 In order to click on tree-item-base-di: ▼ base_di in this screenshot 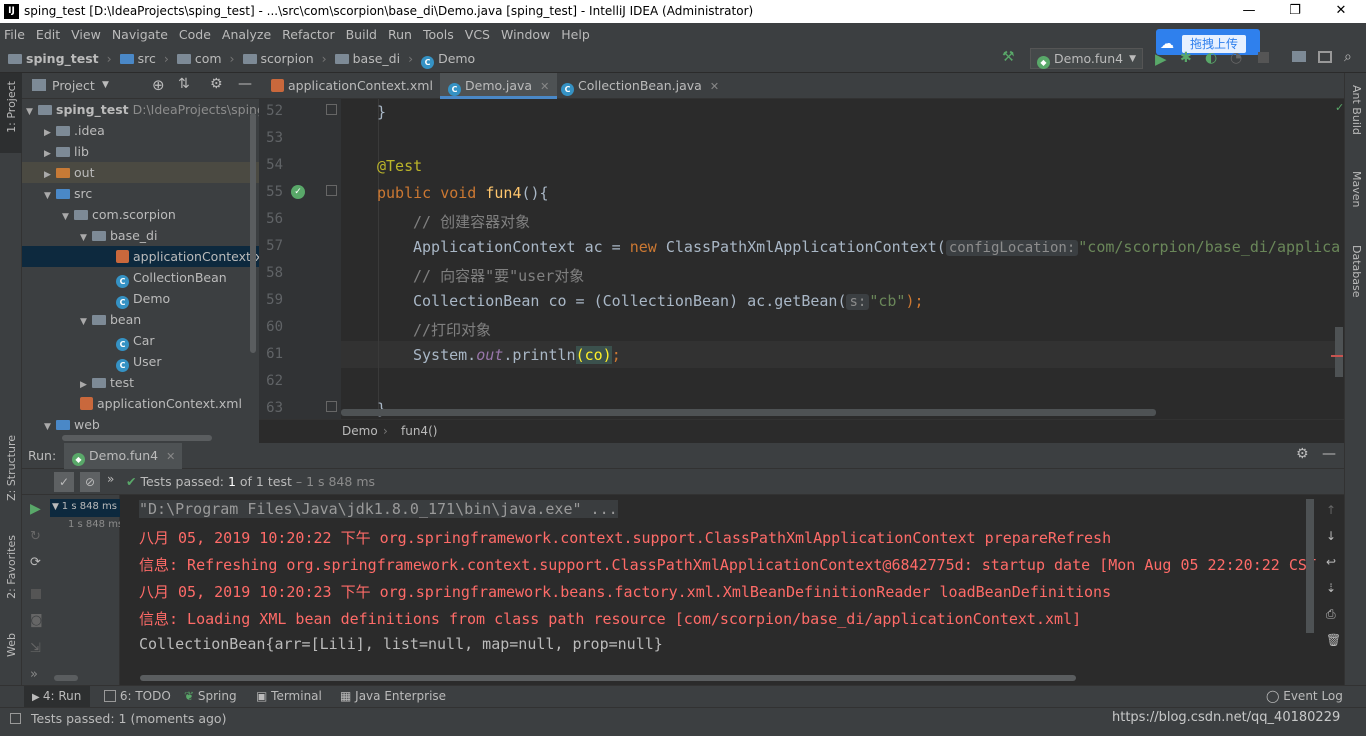, I will do `click(140, 235)`.